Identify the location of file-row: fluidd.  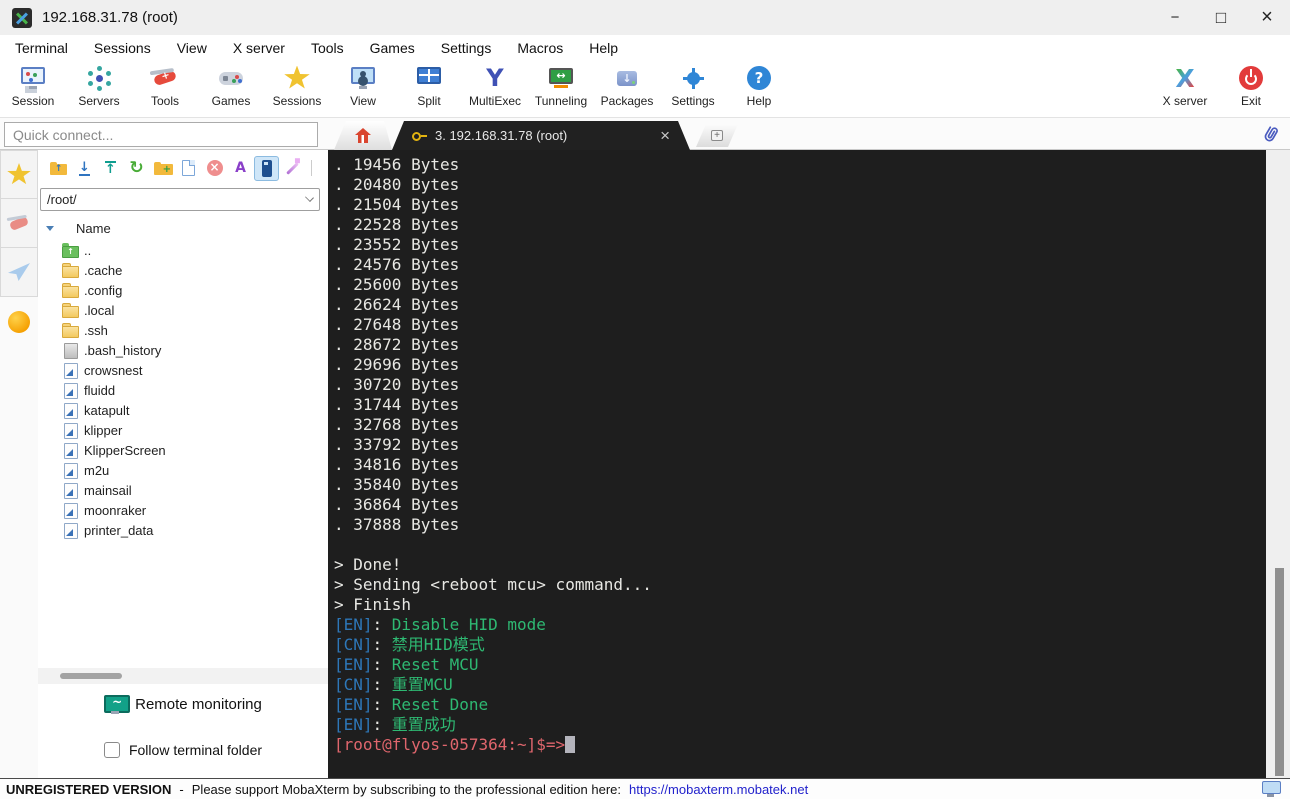
(182, 390).